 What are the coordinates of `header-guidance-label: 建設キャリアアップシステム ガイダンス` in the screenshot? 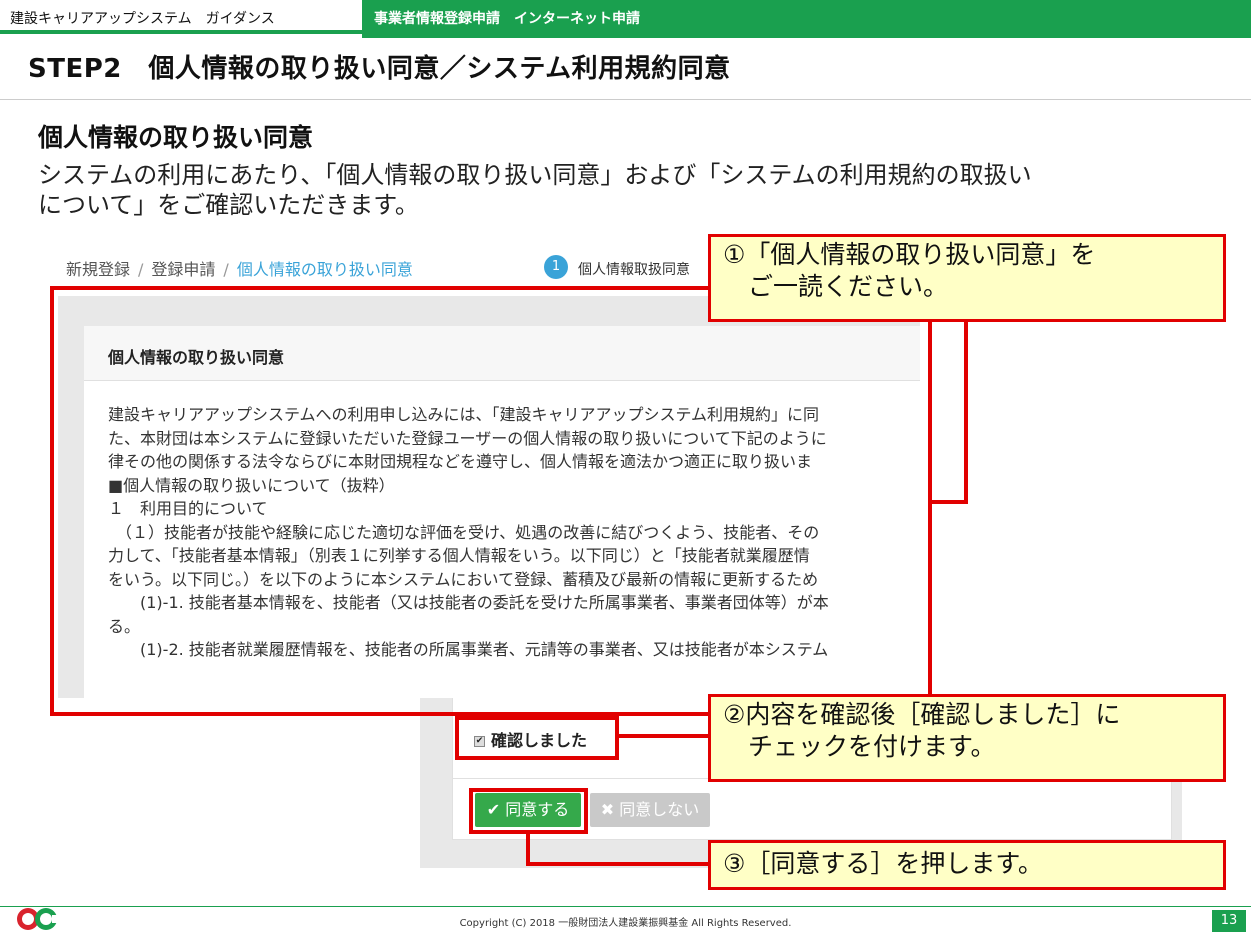 It's located at (181, 17).